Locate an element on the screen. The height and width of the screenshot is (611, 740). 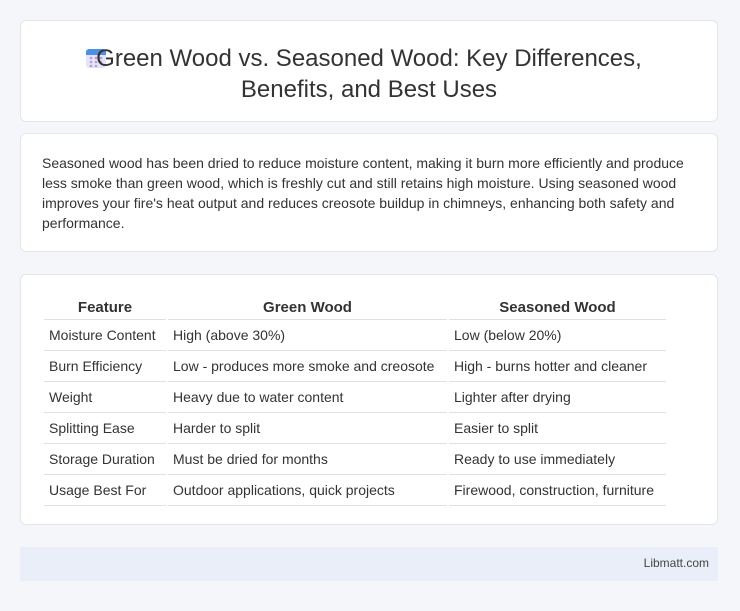
table-cell: Storage Duration is located at coordinates (105, 459).